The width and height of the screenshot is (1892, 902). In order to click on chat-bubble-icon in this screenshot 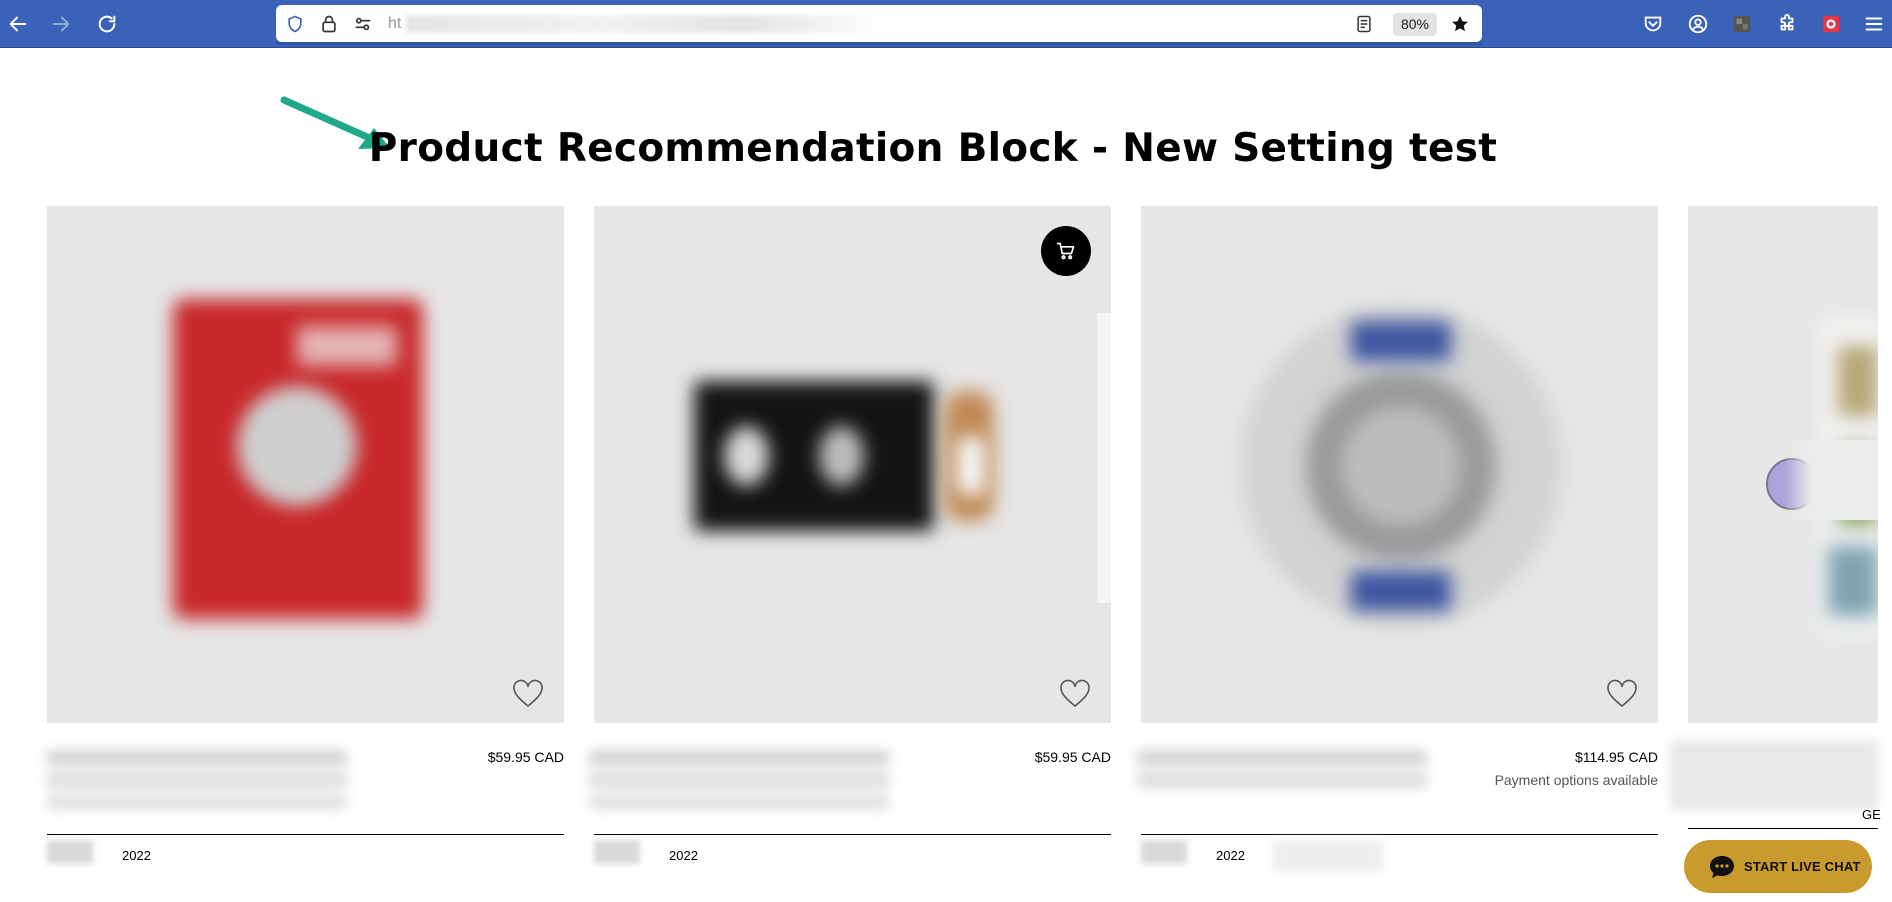, I will do `click(1722, 866)`.